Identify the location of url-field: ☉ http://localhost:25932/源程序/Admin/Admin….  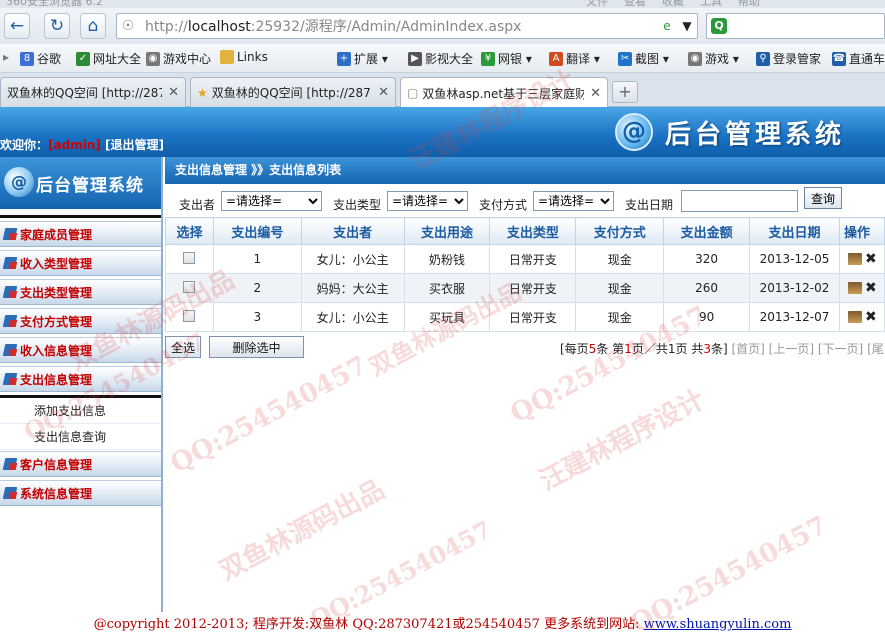
(407, 26).